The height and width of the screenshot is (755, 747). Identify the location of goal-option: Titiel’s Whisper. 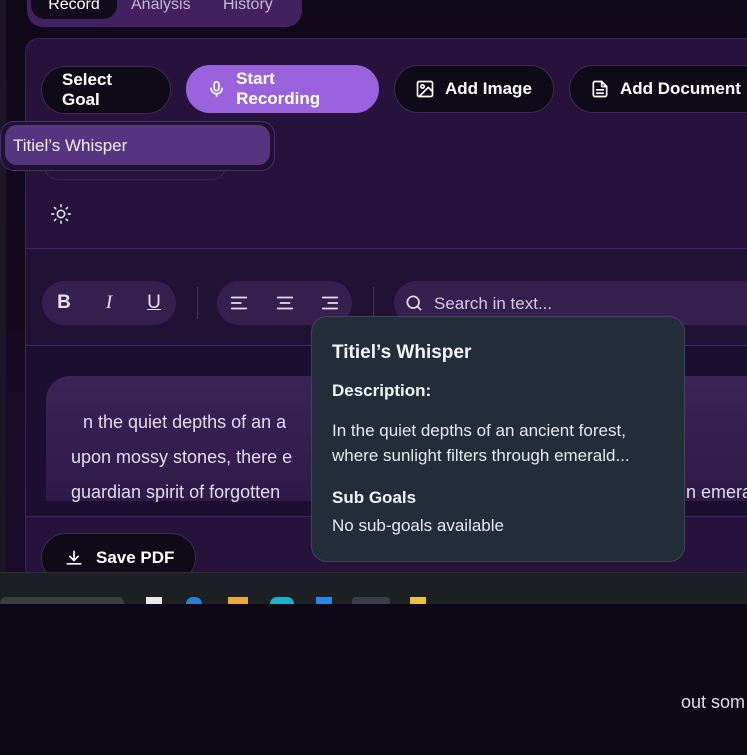
(137, 145).